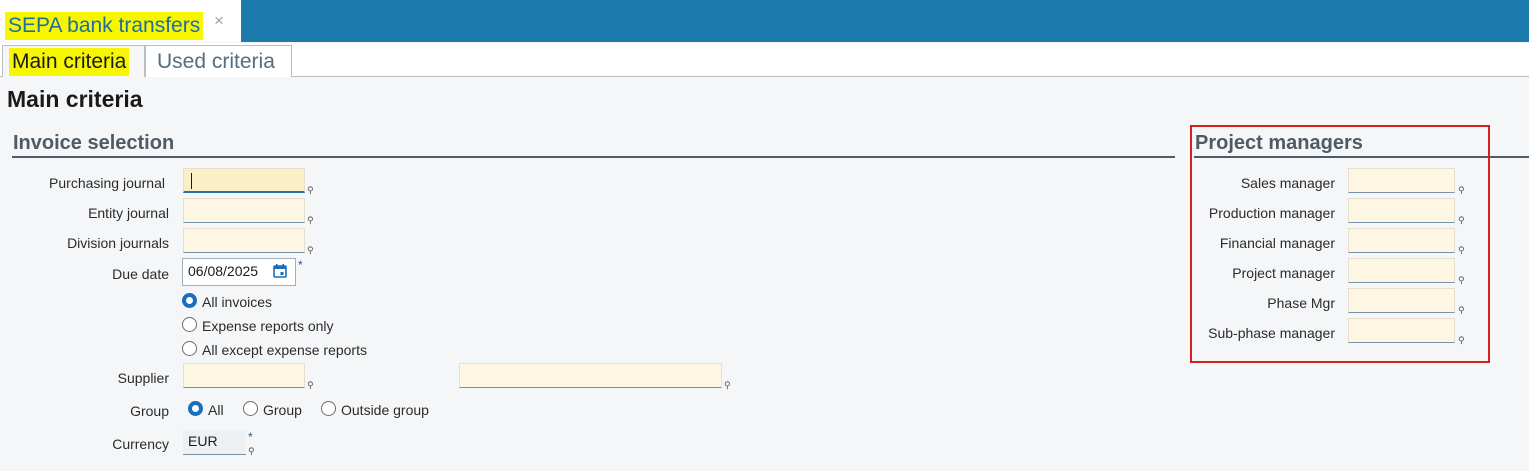 The width and height of the screenshot is (1529, 471). Describe the element at coordinates (244, 240) in the screenshot. I see `division-journals-input` at that location.